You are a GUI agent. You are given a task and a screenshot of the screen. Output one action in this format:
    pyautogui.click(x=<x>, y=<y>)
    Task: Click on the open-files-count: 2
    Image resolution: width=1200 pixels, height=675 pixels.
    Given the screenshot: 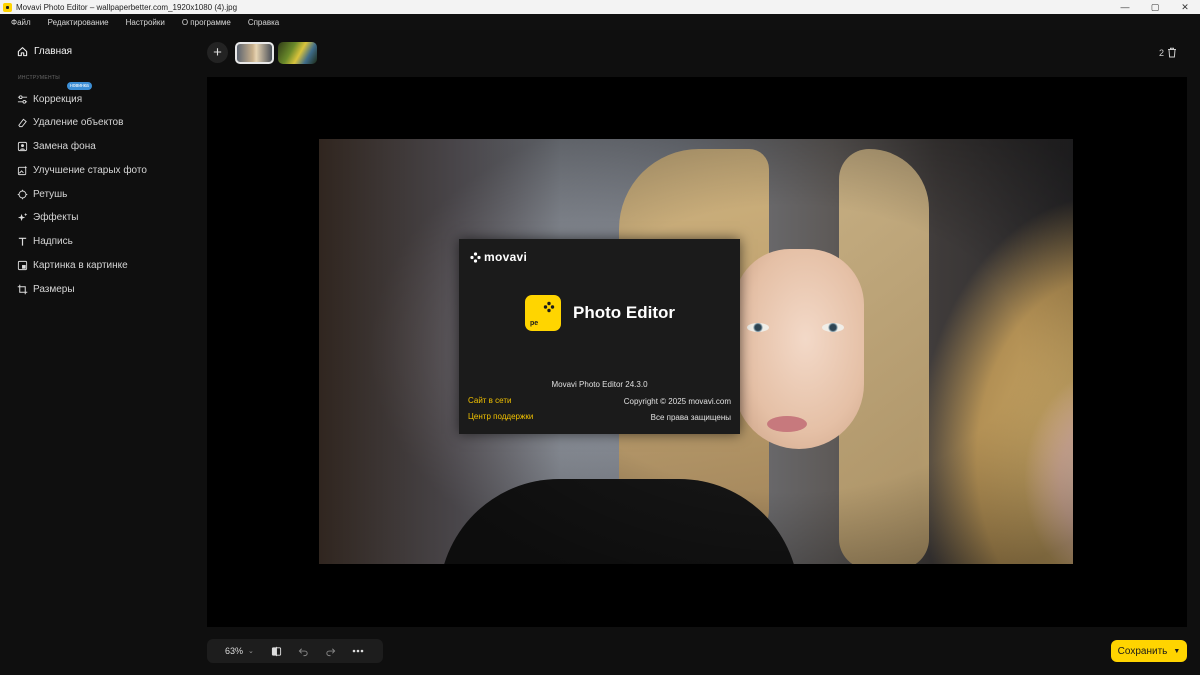 What is the action you would take?
    pyautogui.click(x=1162, y=52)
    